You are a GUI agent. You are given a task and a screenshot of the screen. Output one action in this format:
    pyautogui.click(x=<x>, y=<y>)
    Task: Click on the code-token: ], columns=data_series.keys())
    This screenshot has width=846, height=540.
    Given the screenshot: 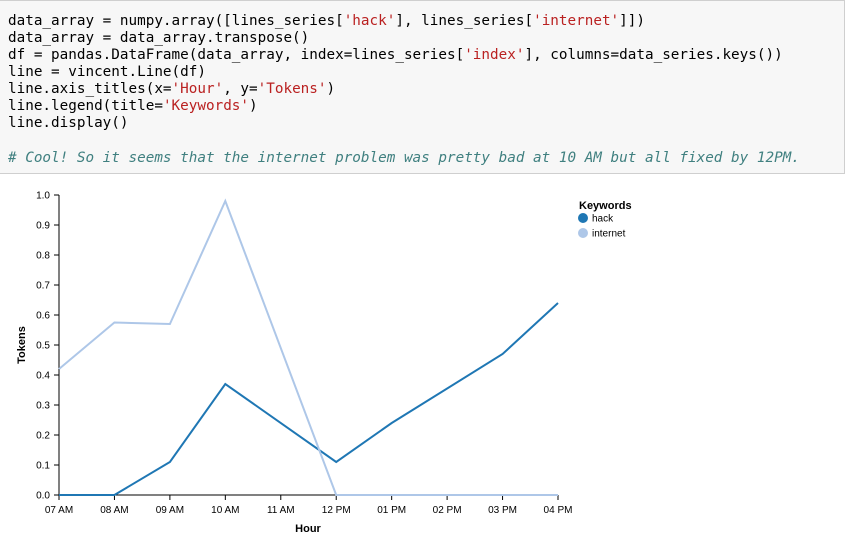 What is the action you would take?
    pyautogui.click(x=653, y=55)
    